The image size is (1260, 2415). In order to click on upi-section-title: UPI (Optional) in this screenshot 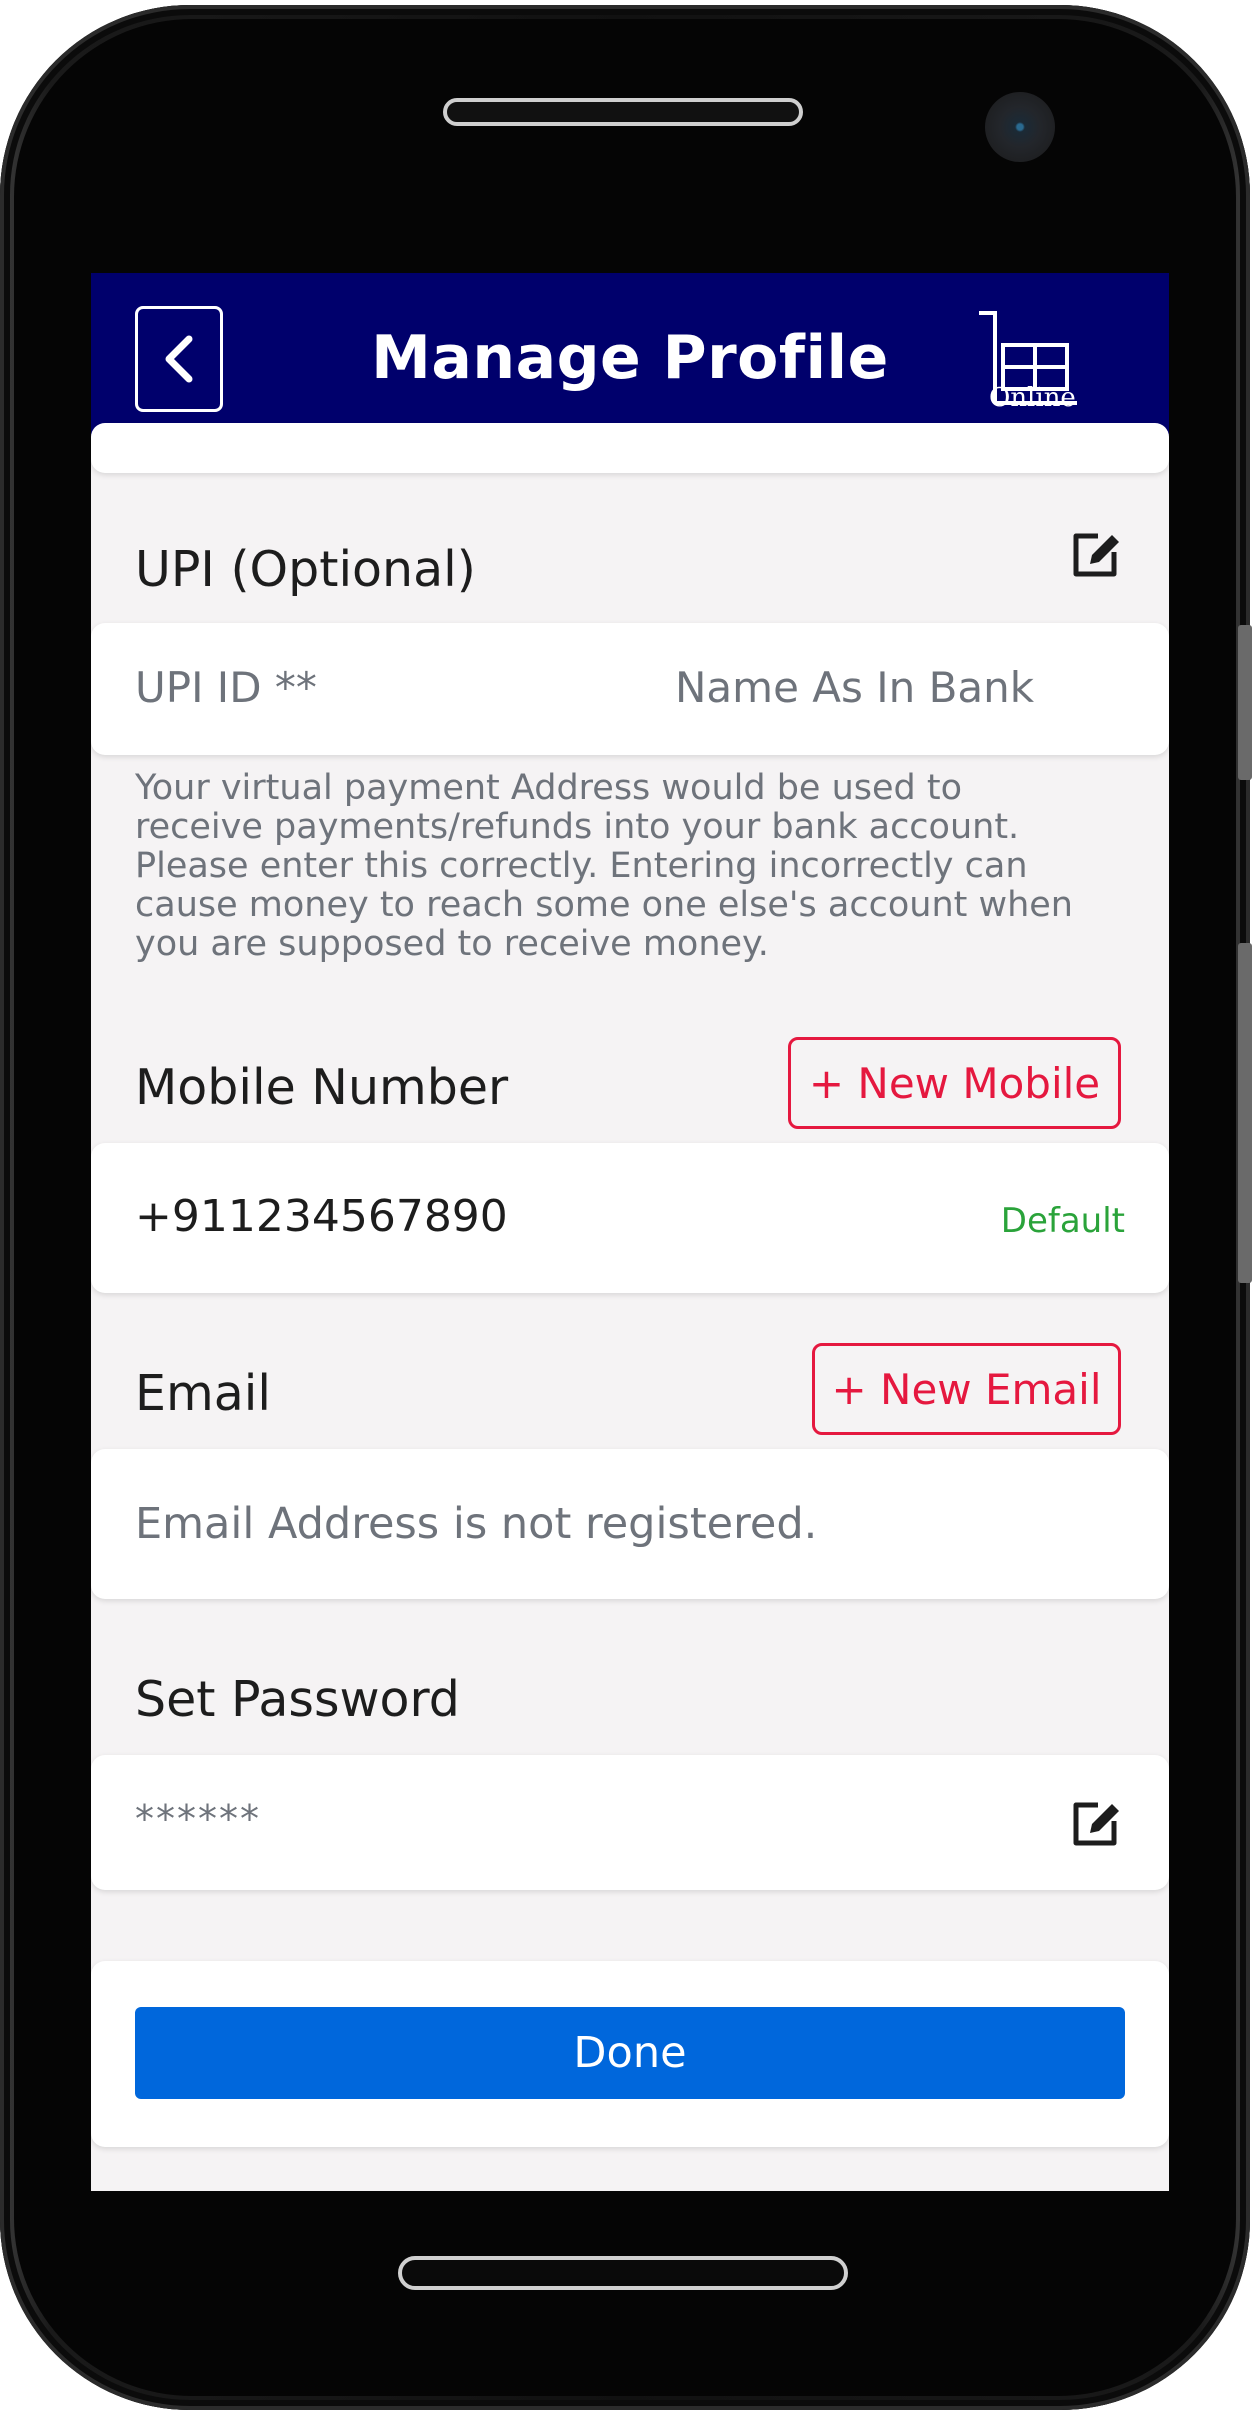, I will do `click(305, 569)`.